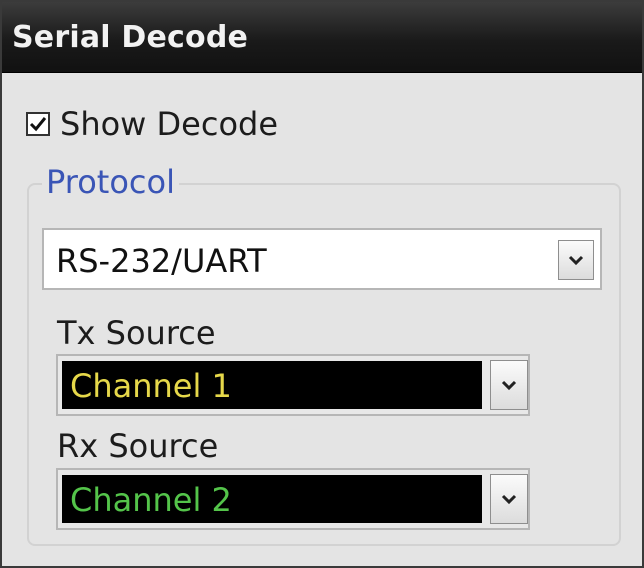  Describe the element at coordinates (130, 37) in the screenshot. I see `panel-title: Serial Decode` at that location.